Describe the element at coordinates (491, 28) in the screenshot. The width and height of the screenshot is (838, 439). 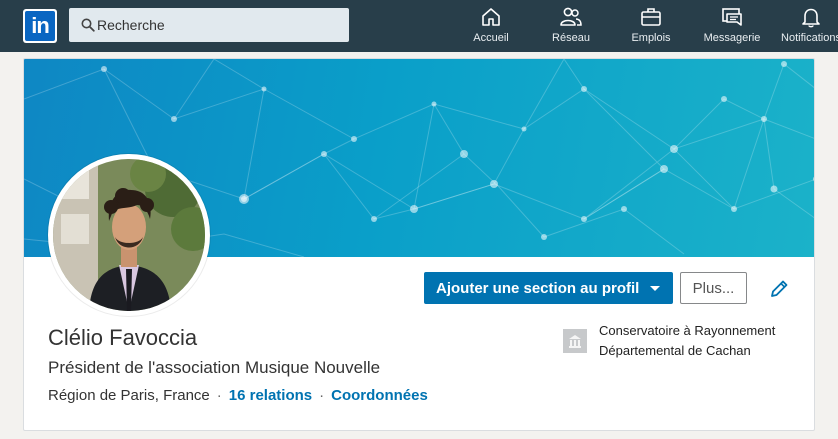
I see `nav-item-home: Accueil` at that location.